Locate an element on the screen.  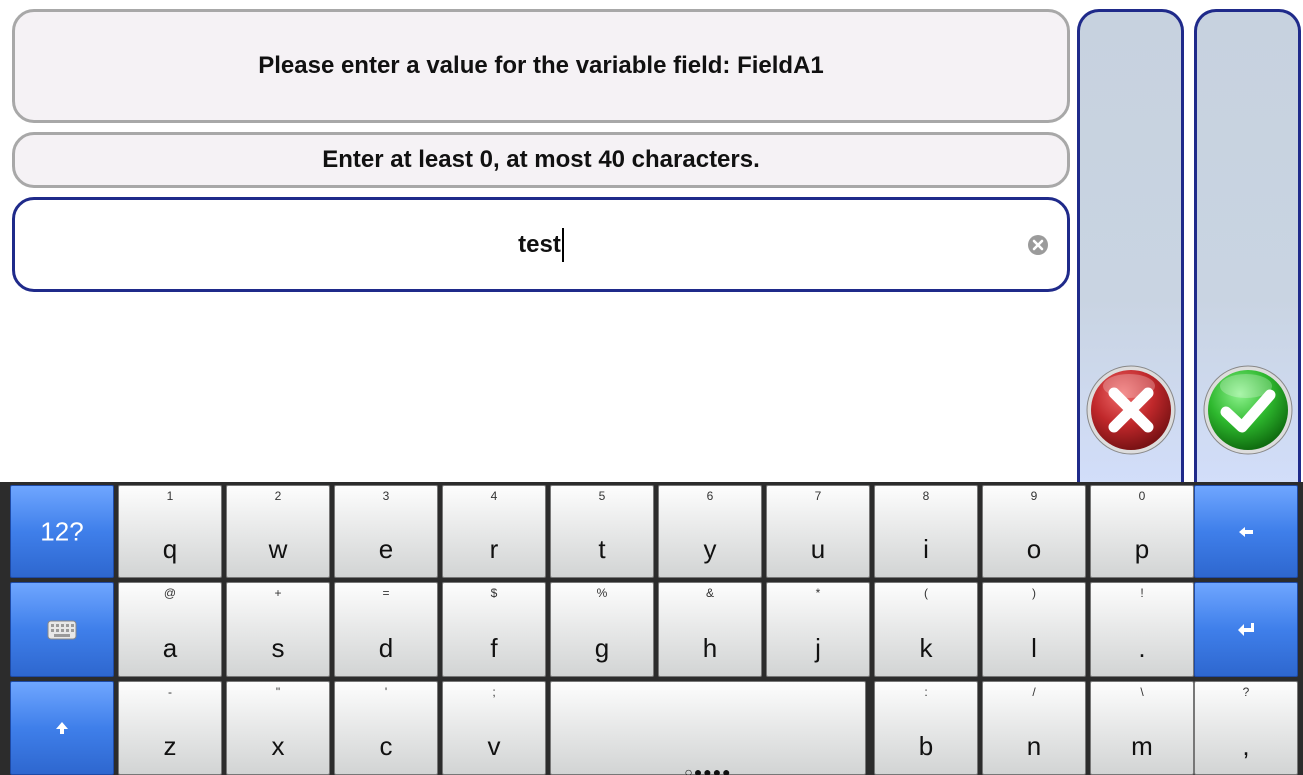
key-primary-label: w is located at coordinates (278, 549).